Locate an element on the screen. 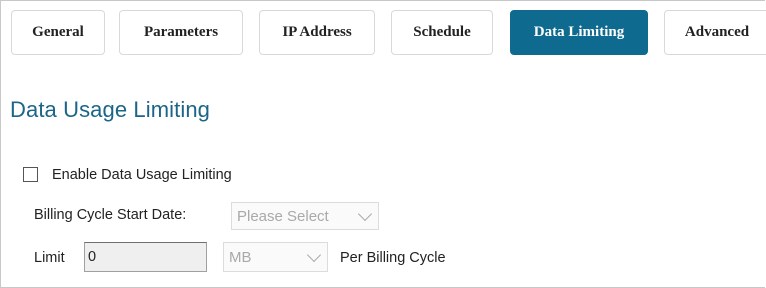 The image size is (766, 288). limit-unit-select: MB is located at coordinates (275, 257).